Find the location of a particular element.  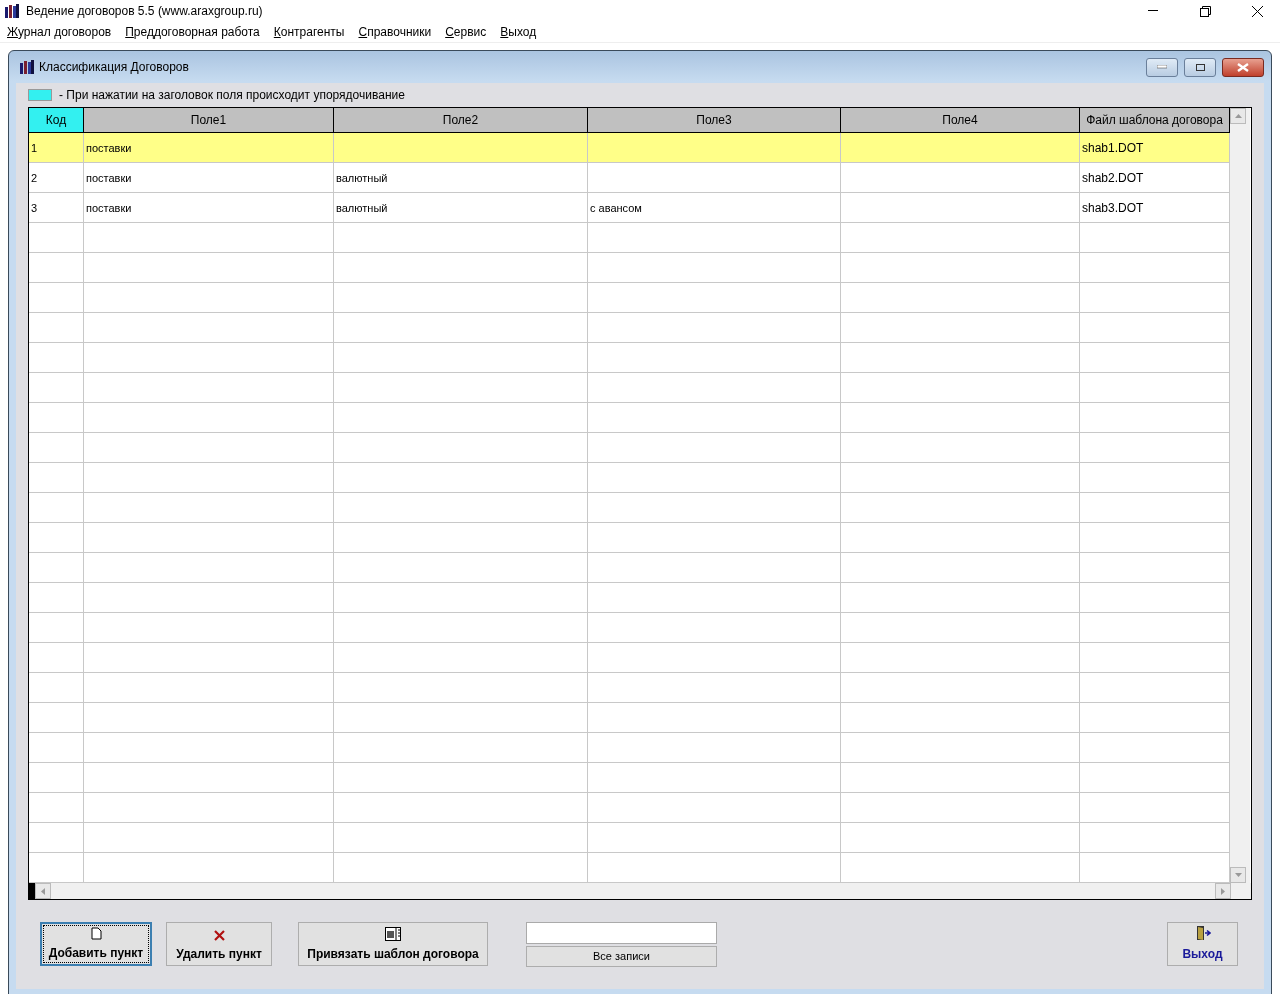

close-button is located at coordinates (1243, 67).